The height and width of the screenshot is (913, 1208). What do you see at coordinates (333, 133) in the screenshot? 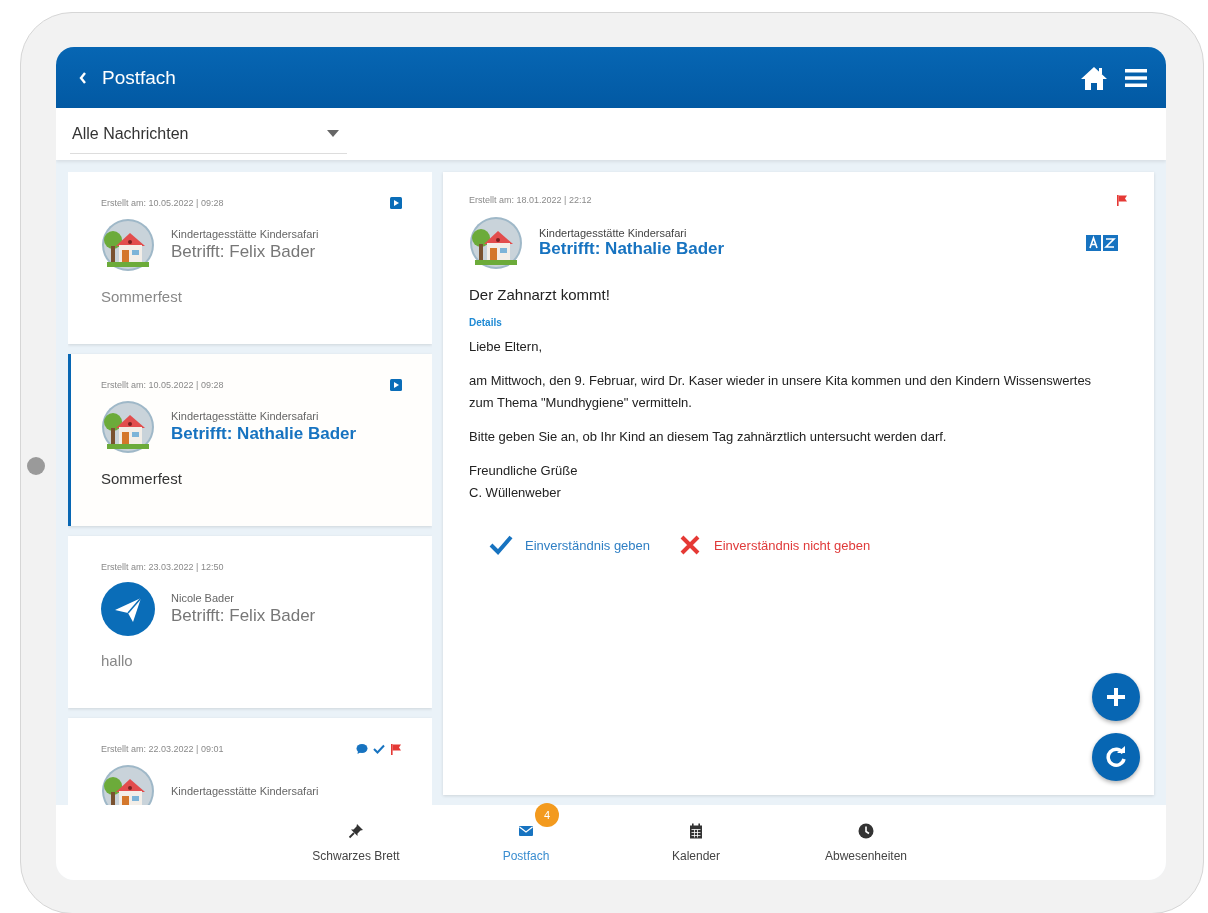
I see `caret-icon` at bounding box center [333, 133].